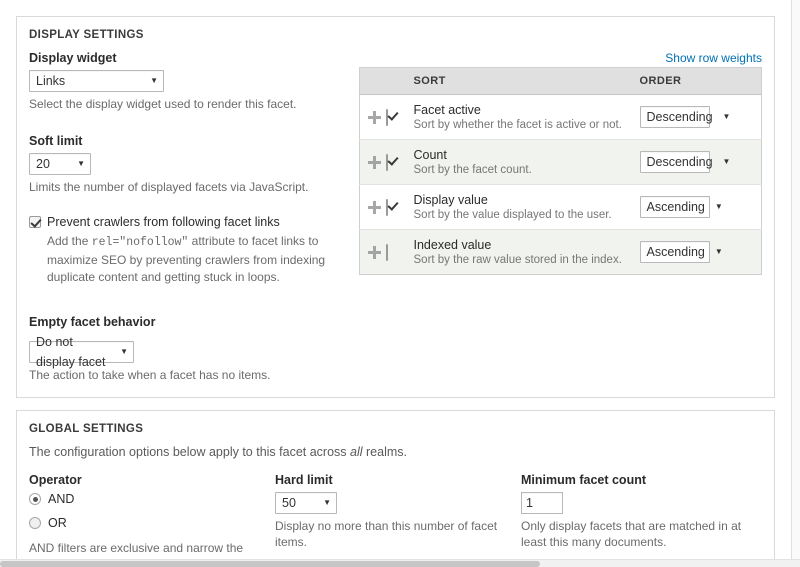 The image size is (800, 567). I want to click on operator-label-and: AND, so click(61, 499).